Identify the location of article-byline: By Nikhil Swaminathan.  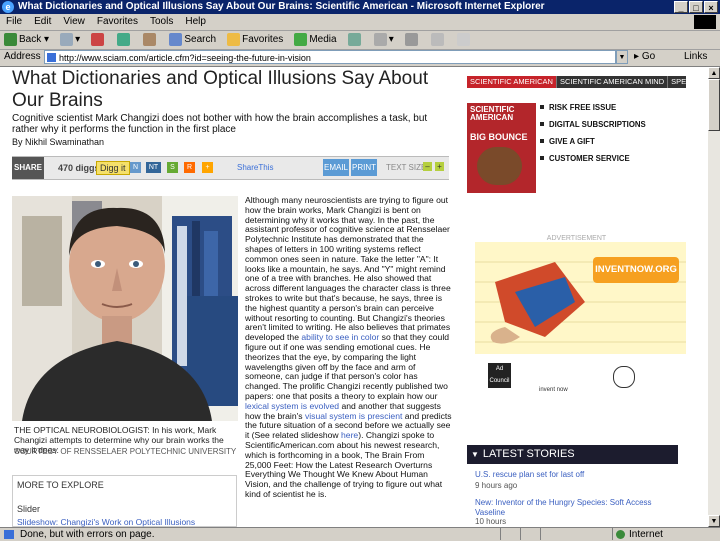
(58, 142).